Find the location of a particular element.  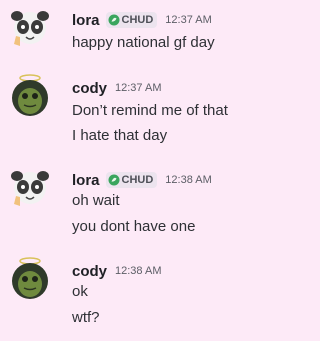

message-text: ok is located at coordinates (80, 291).